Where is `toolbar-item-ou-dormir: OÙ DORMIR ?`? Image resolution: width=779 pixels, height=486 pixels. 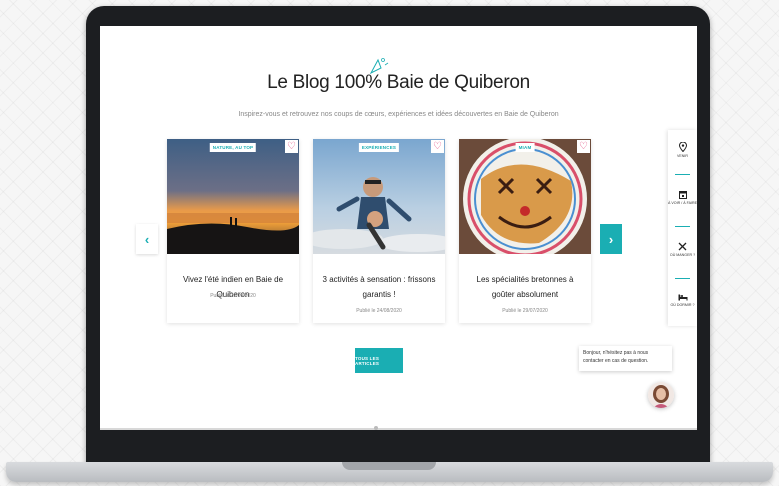
toolbar-item-ou-dormir: OÙ DORMIR ? is located at coordinates (682, 301).